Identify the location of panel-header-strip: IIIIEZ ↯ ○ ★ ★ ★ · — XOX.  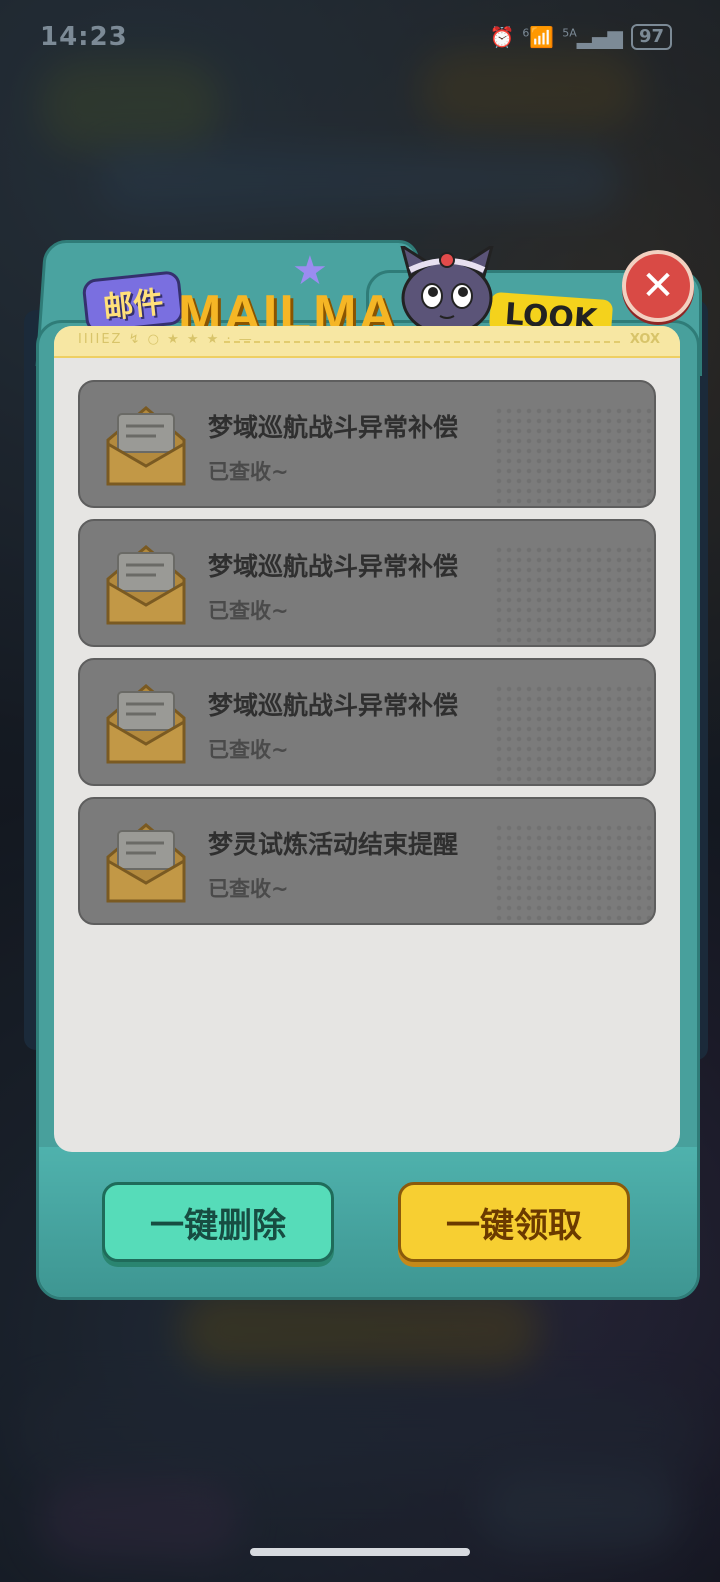
(367, 342).